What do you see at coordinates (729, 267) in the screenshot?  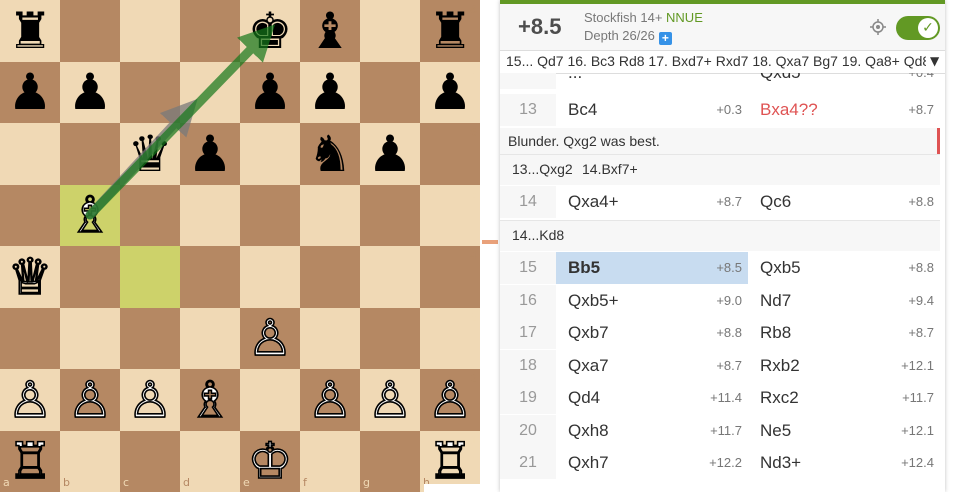 I see `move-eval: +8.5` at bounding box center [729, 267].